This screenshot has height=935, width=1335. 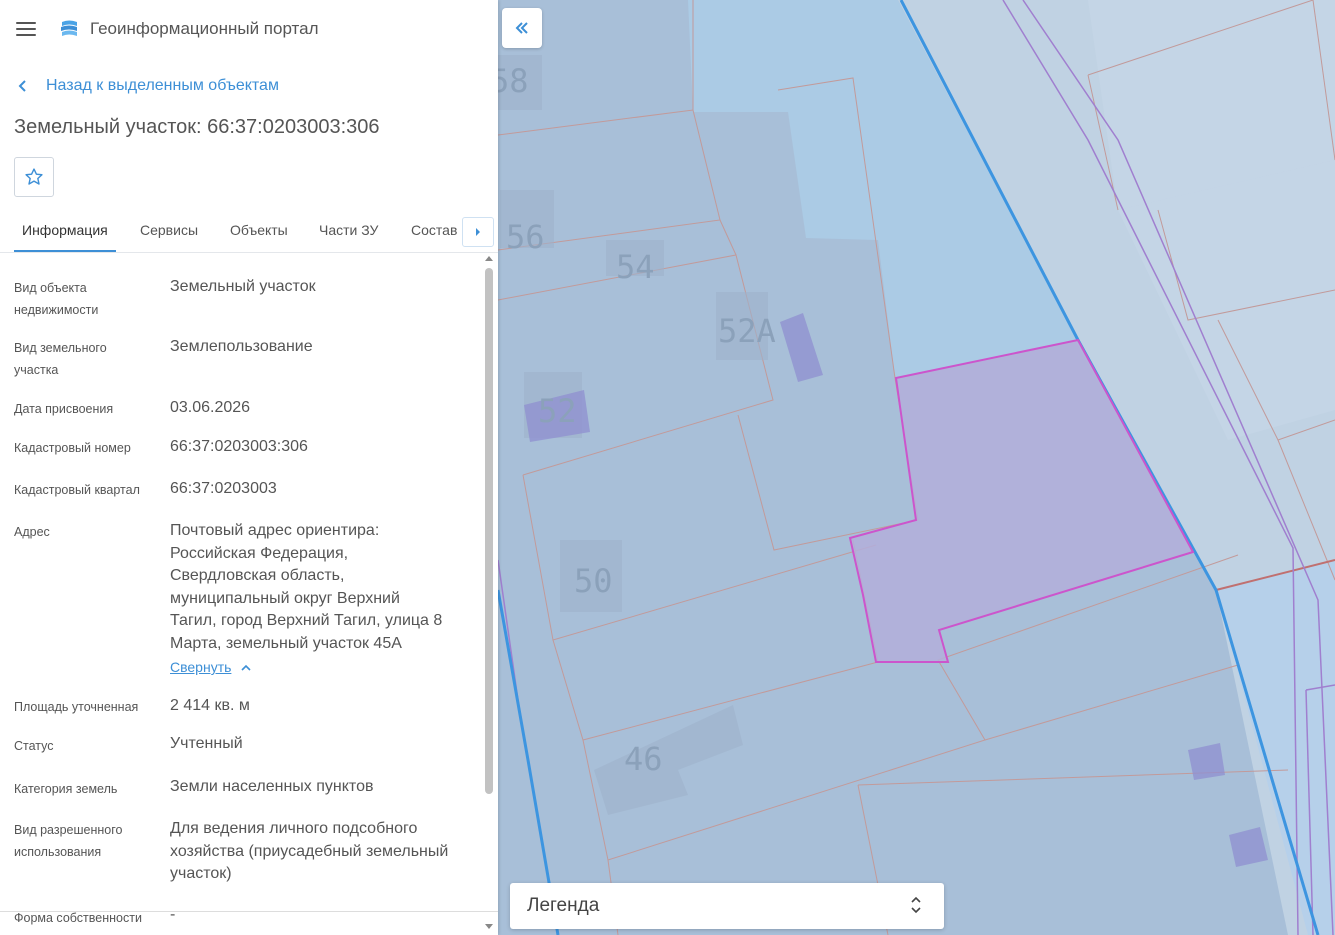 I want to click on star-icon, so click(x=34, y=176).